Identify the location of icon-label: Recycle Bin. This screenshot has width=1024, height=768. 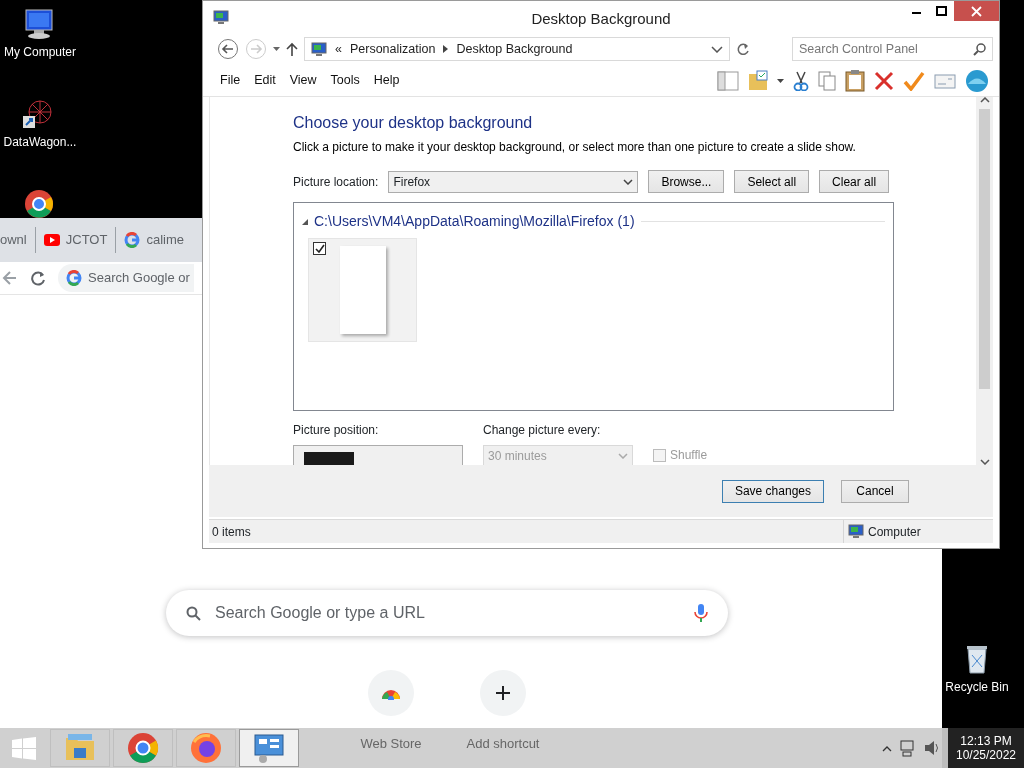
(977, 687).